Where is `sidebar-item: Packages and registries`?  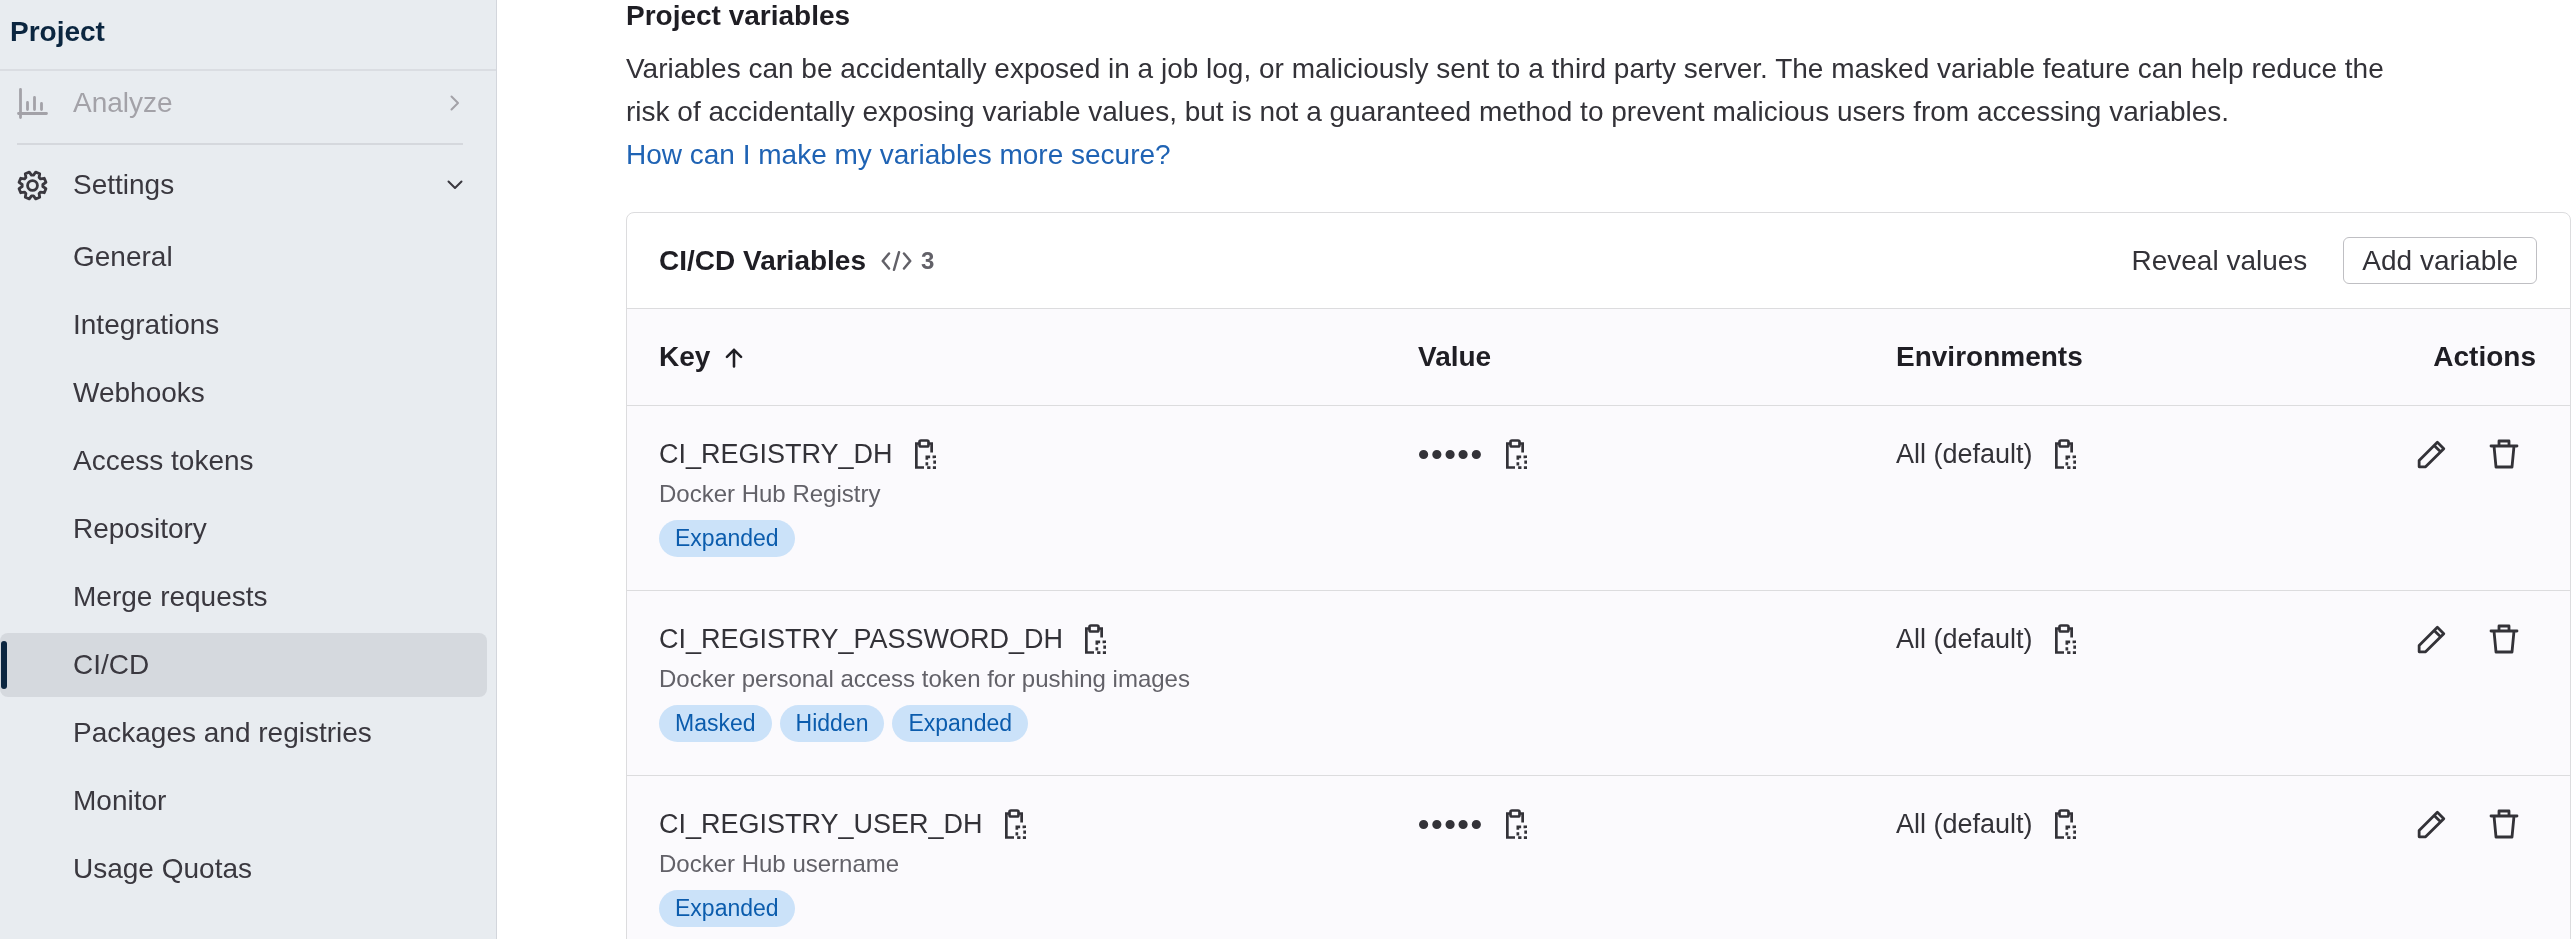
sidebar-item: Packages and registries is located at coordinates (243, 733).